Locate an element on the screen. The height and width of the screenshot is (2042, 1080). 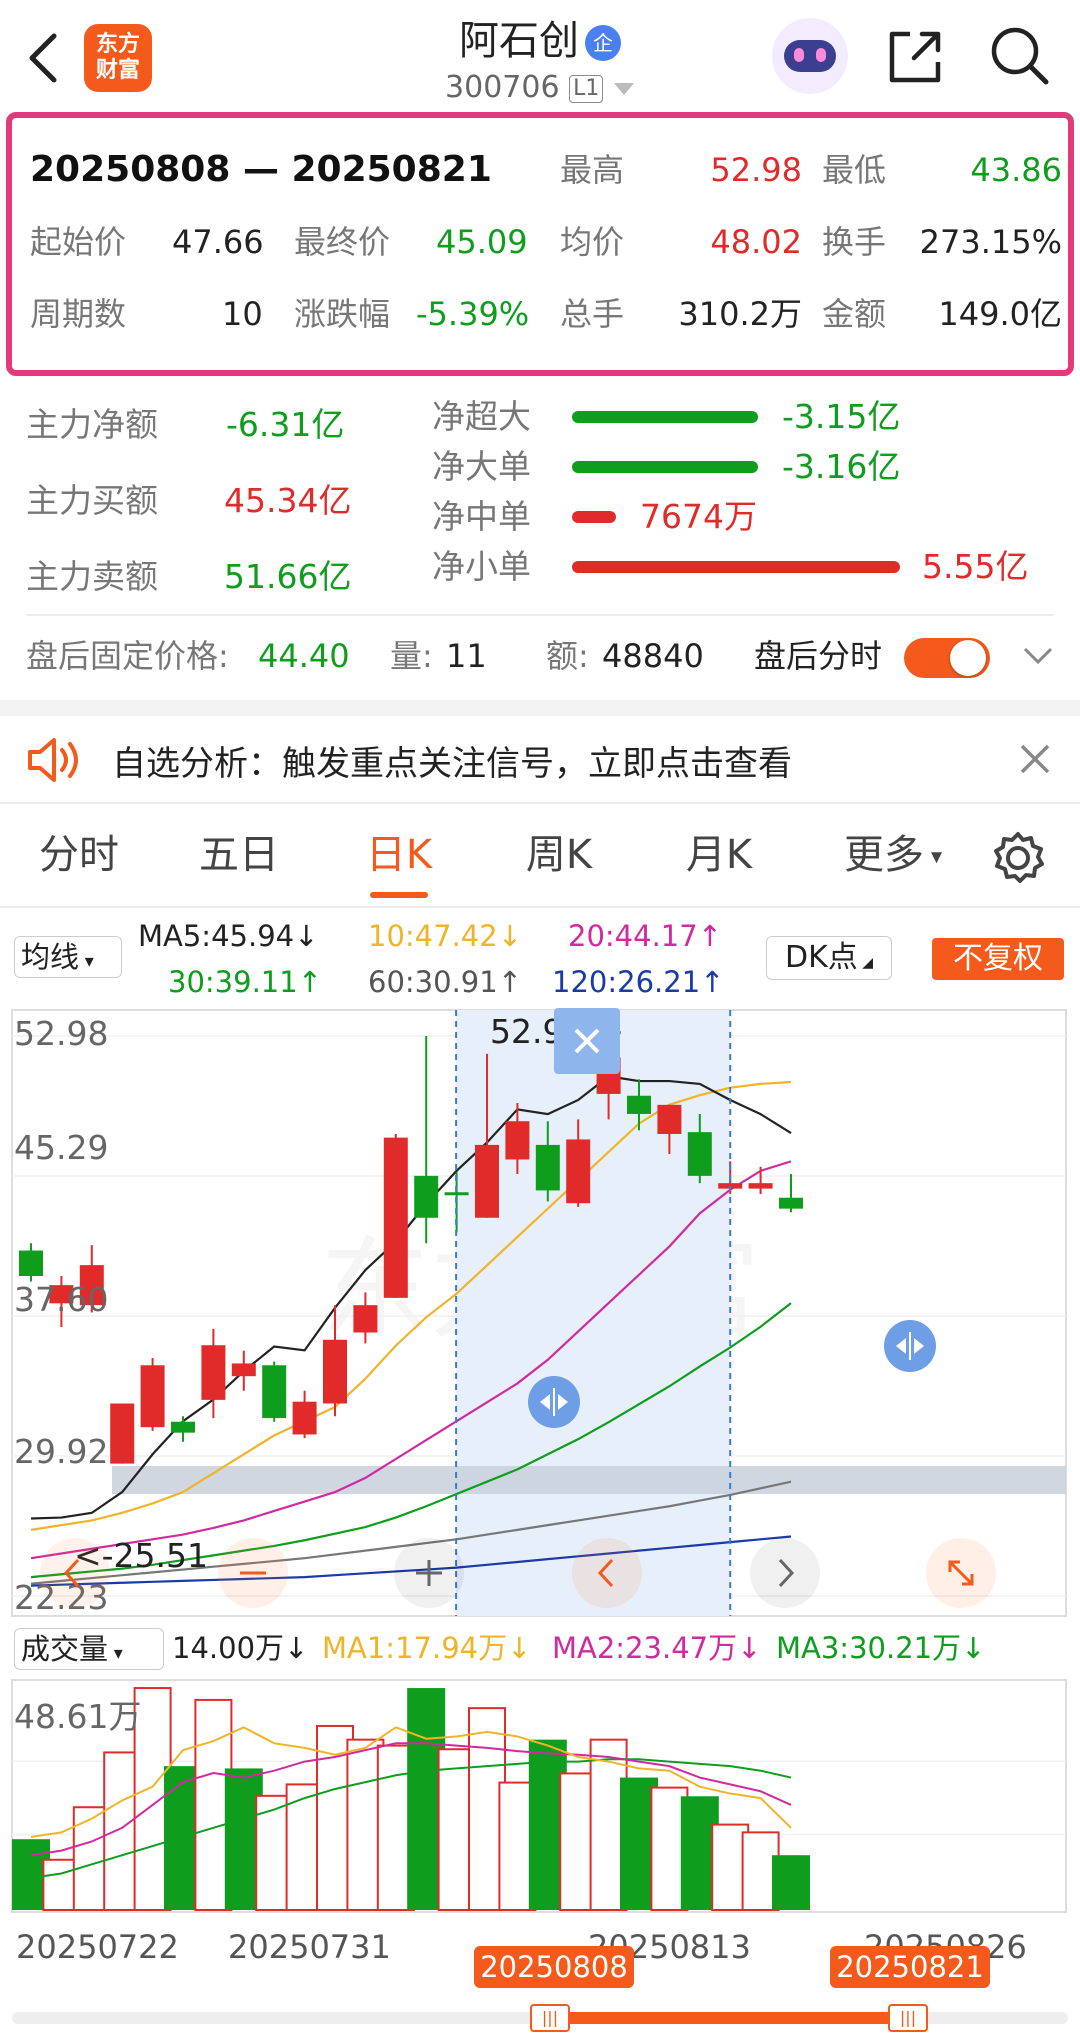
change-label: 涨跌幅 is located at coordinates (342, 314).